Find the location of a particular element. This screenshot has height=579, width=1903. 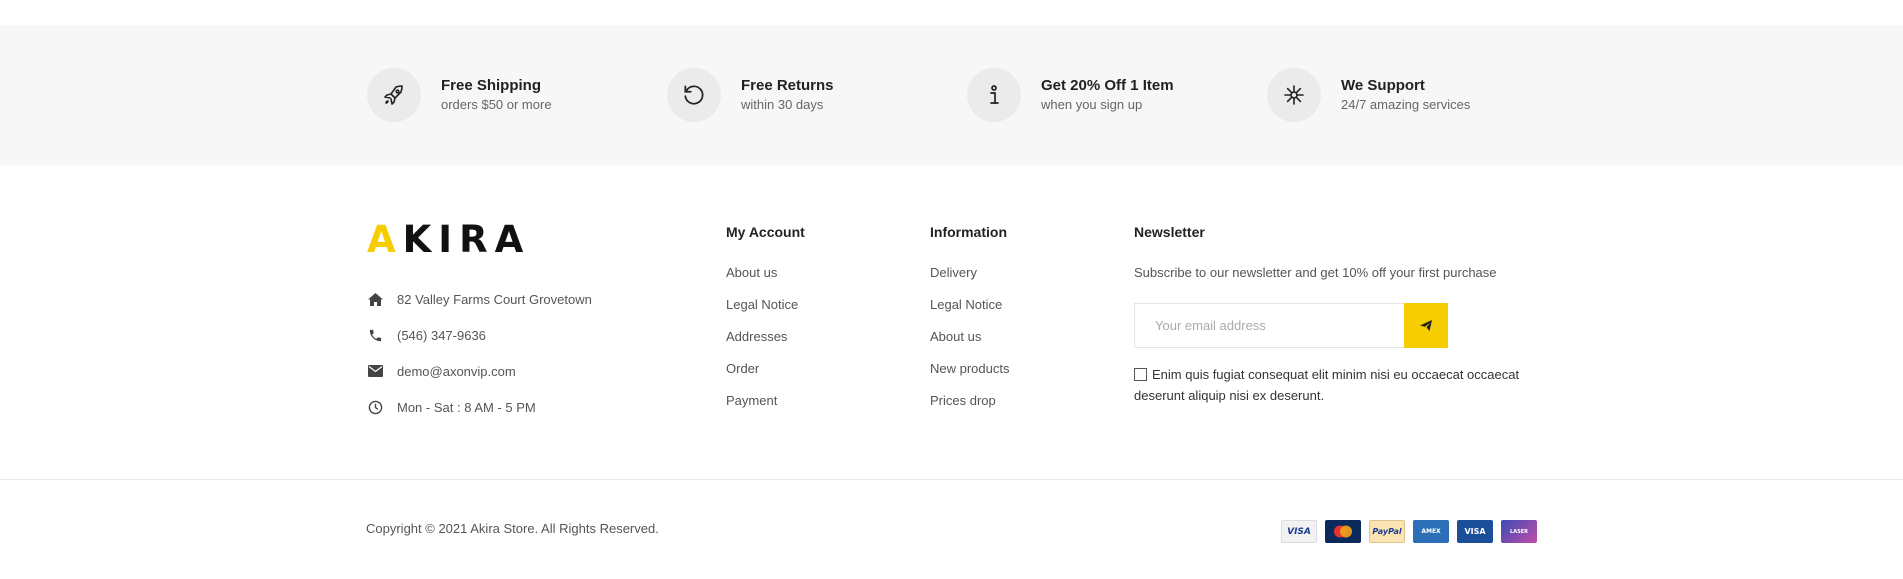

amex-icon: AMEX is located at coordinates (1431, 531).